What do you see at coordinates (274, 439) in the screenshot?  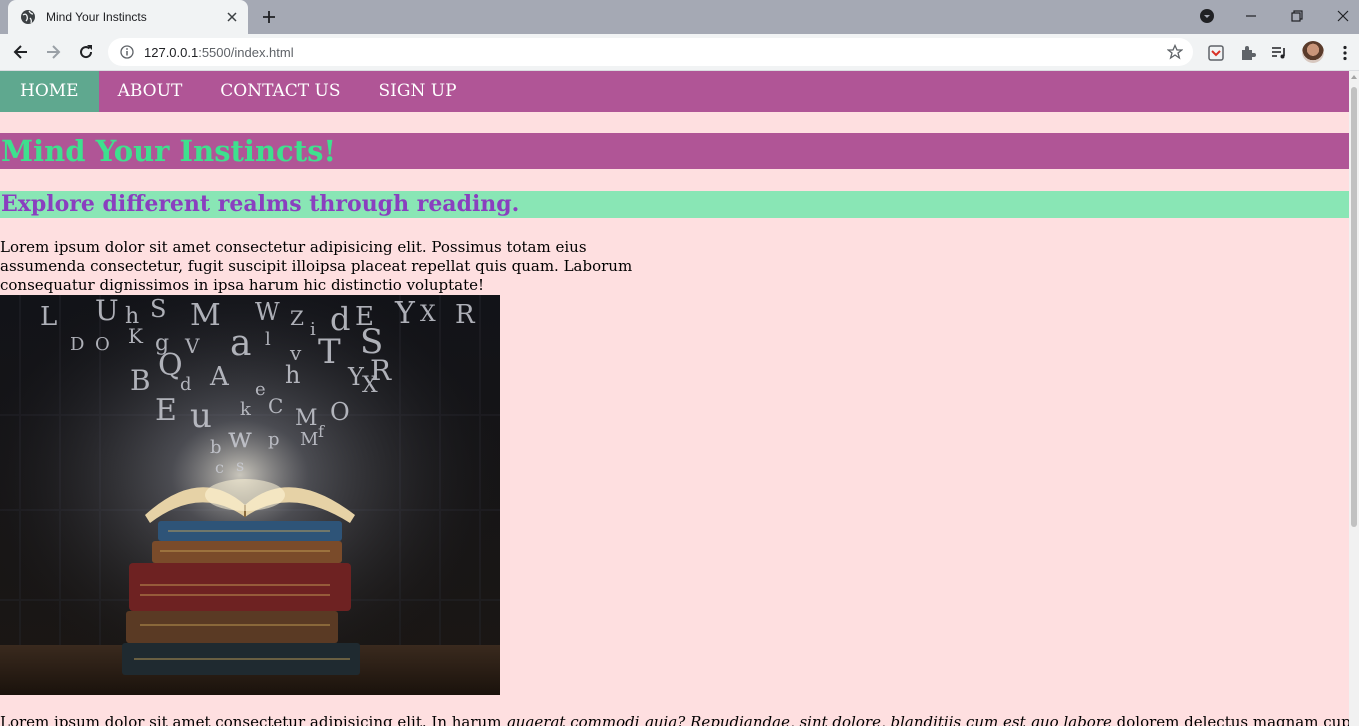 I see `floating-letter: p` at bounding box center [274, 439].